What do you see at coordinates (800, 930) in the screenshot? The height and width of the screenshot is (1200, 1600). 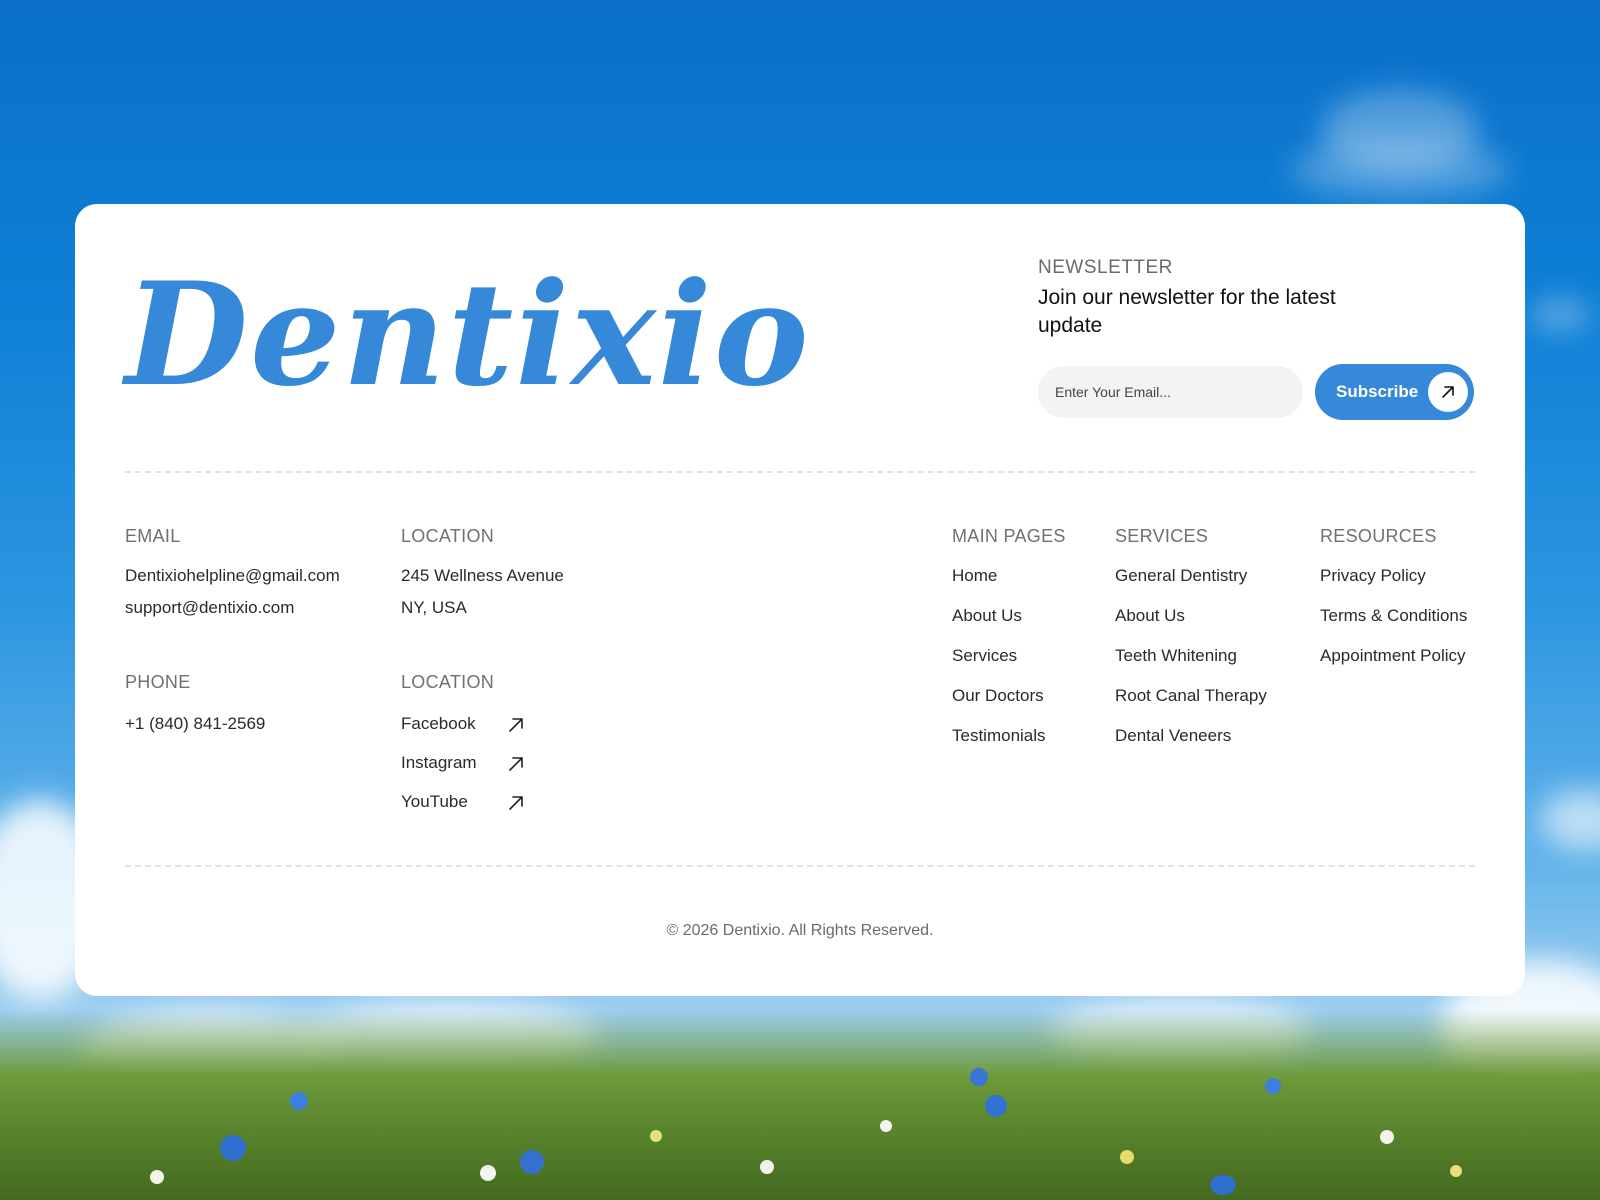 I see `copyright-text: © 2026 Dentixio. All Rights Reserved.` at bounding box center [800, 930].